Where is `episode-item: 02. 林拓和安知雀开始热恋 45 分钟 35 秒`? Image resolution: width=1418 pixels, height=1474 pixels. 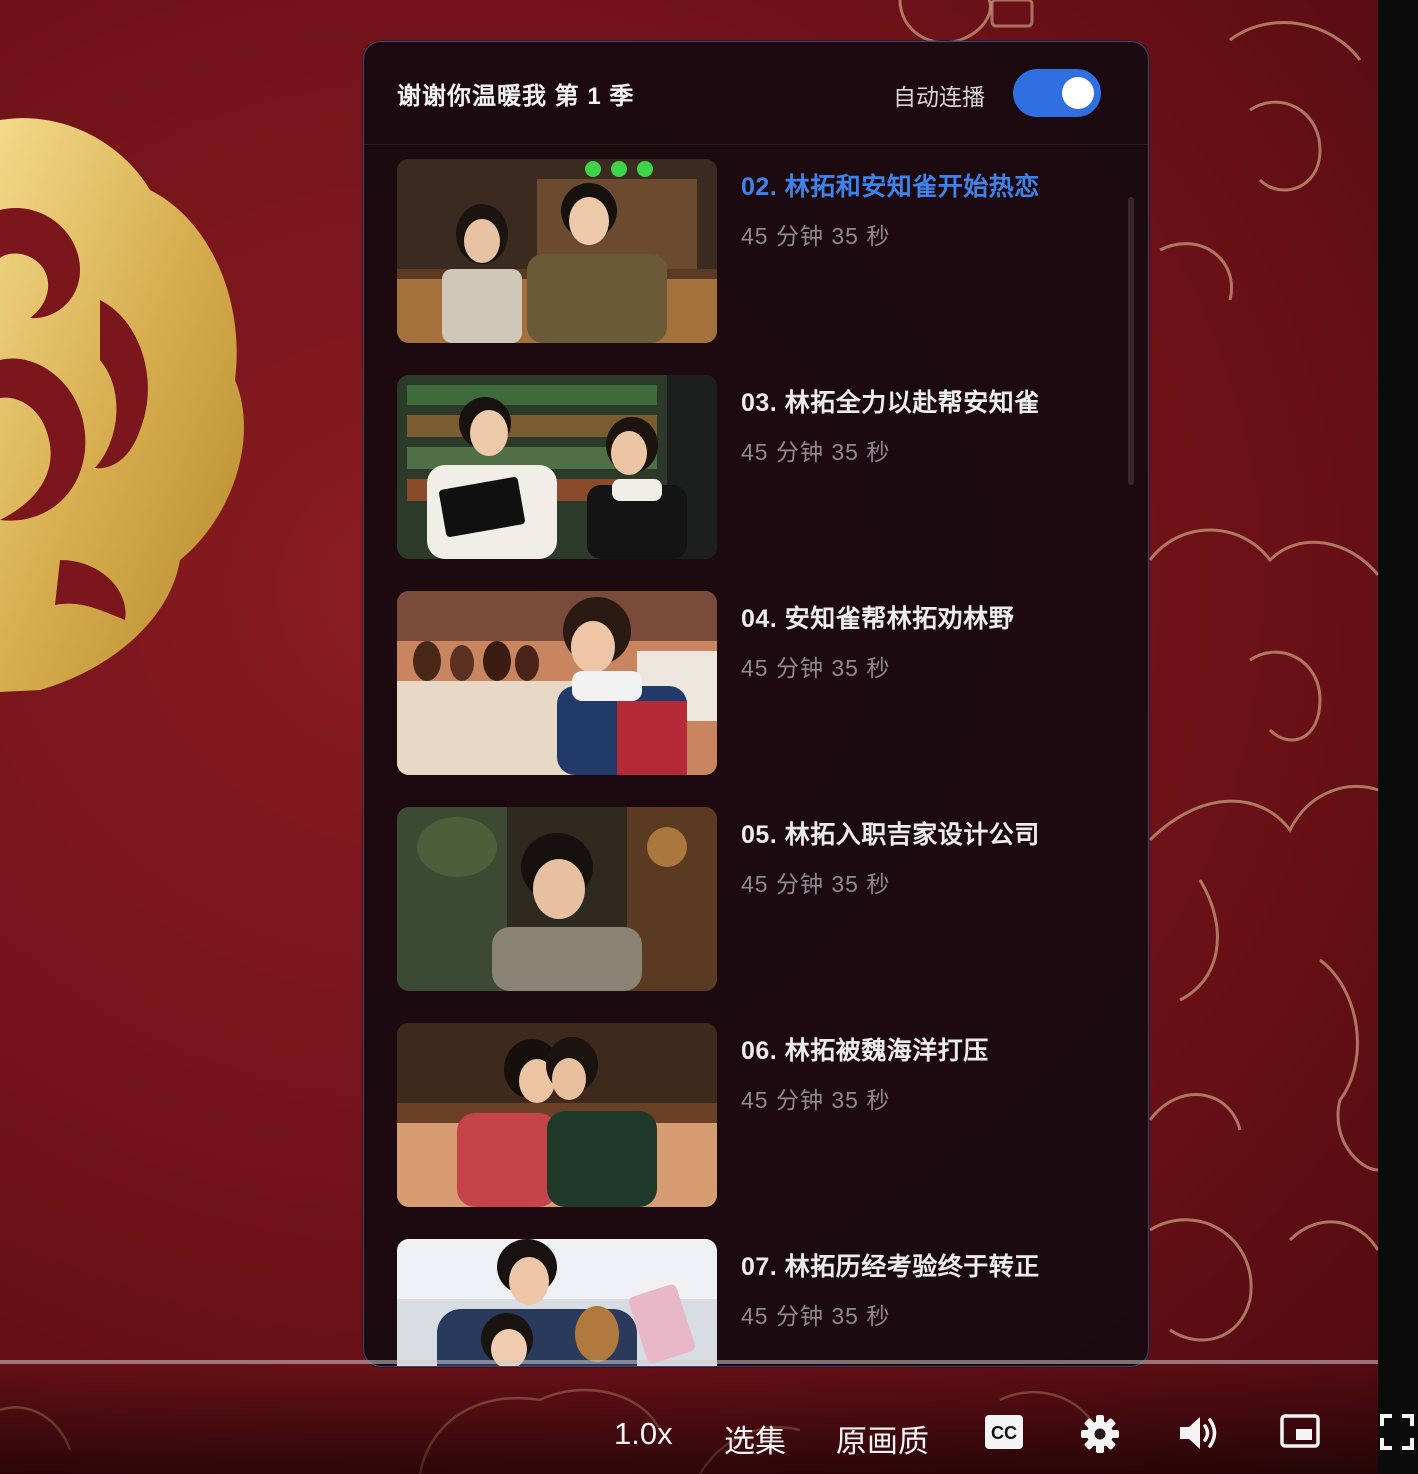
episode-item: 02. 林拓和安知雀开始热恋 45 分钟 35 秒 is located at coordinates (747, 251).